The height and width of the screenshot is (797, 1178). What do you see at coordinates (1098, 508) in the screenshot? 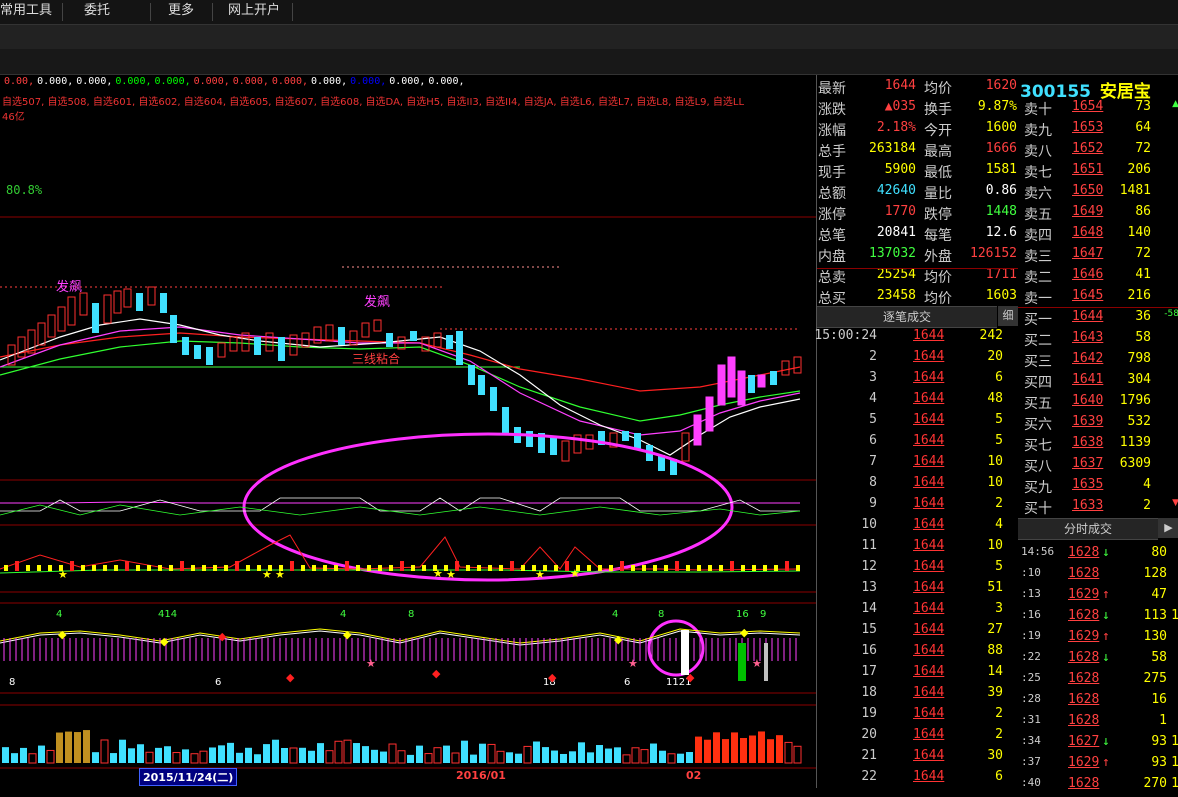
I see `order-book-row: 买十 1633 2 ▼` at bounding box center [1098, 508].